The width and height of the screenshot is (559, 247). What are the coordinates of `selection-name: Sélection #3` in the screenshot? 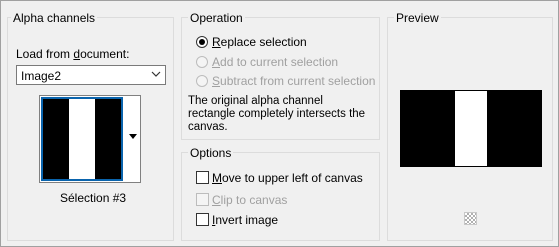 It's located at (93, 198).